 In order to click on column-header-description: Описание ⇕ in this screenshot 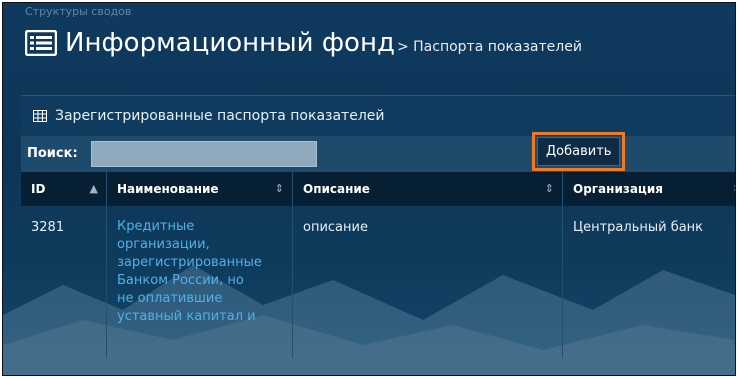, I will do `click(428, 189)`.